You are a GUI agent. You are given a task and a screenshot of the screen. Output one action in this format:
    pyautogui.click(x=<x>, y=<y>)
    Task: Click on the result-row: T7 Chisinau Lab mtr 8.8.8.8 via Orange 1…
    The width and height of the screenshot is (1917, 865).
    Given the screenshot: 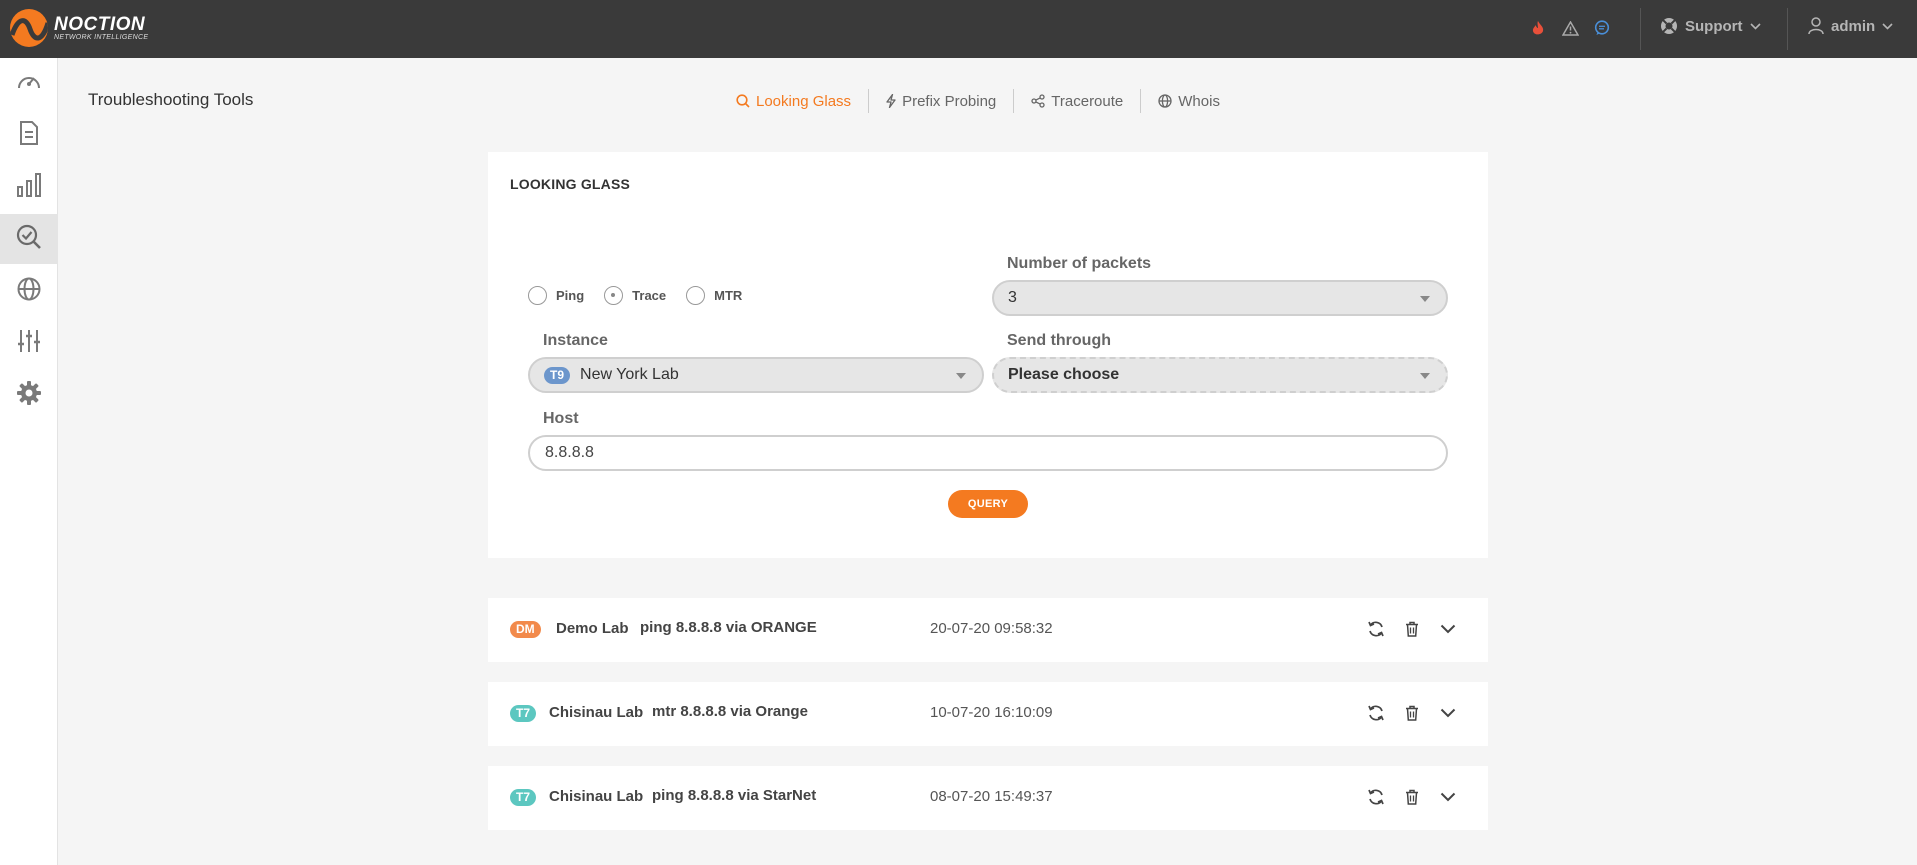 What is the action you would take?
    pyautogui.click(x=988, y=714)
    